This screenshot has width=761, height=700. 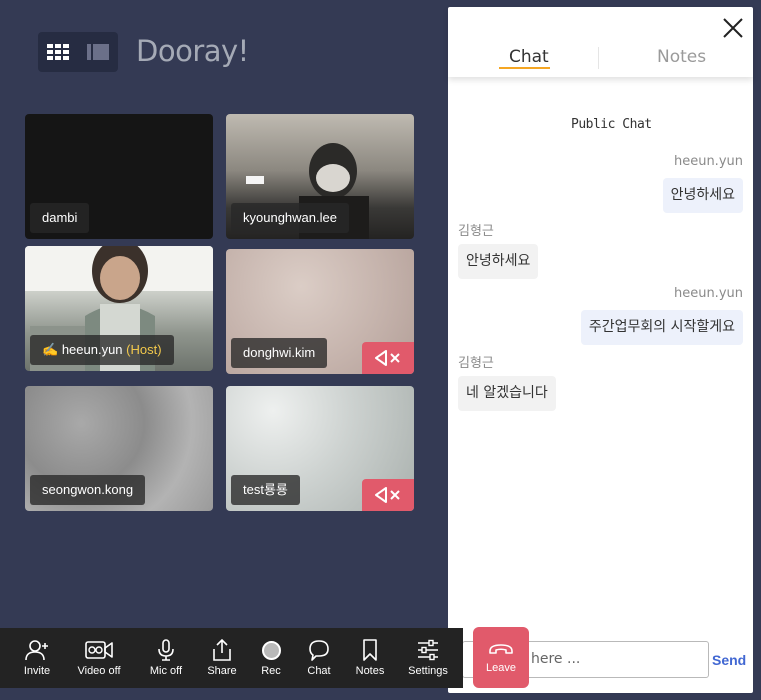 What do you see at coordinates (507, 393) in the screenshot?
I see `chat-message: 네 알겠습니다` at bounding box center [507, 393].